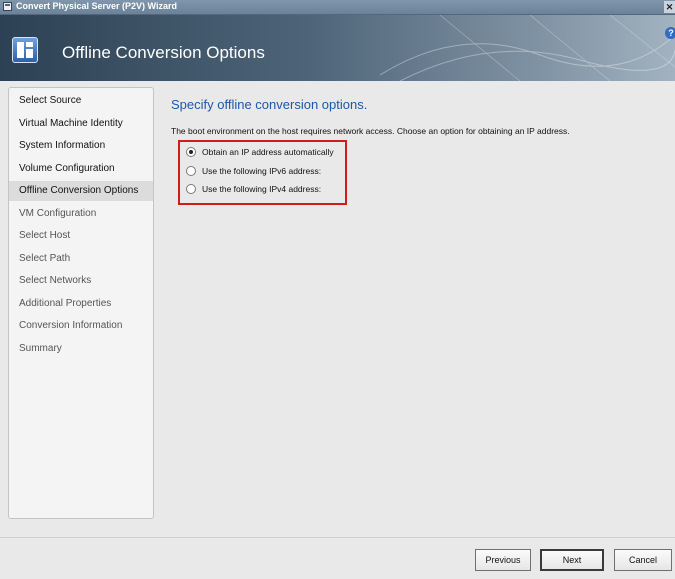  I want to click on banner-decoration, so click(527, 48).